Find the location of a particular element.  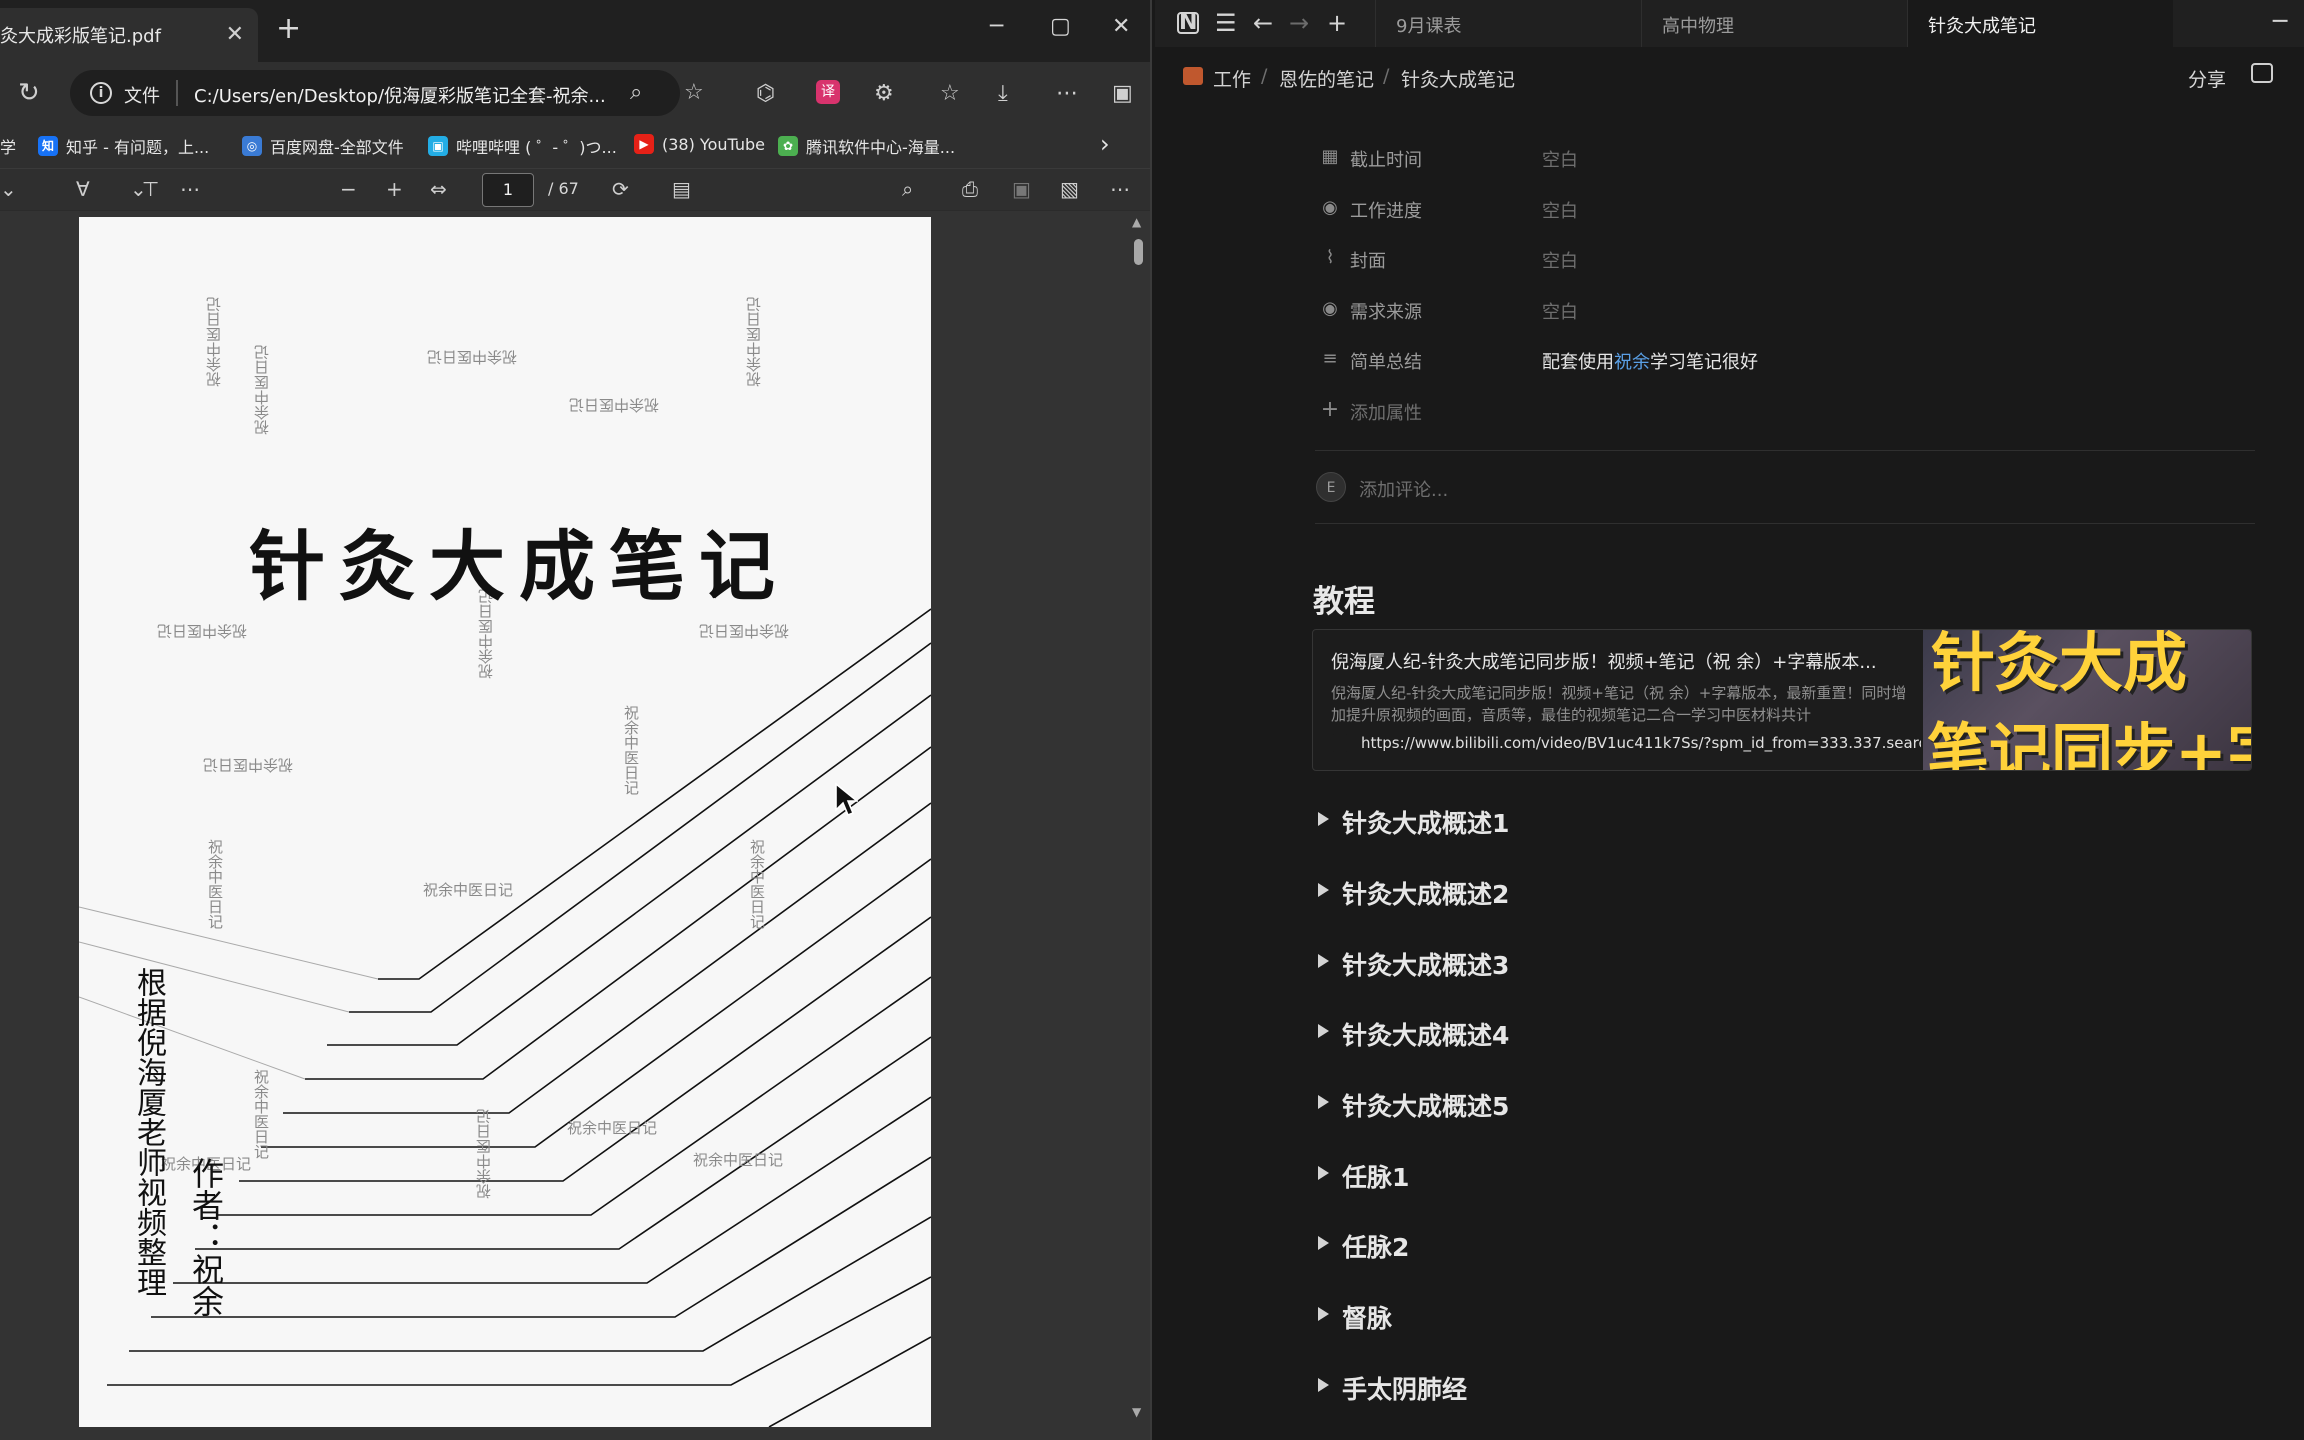

property-summary: ≡ 简单总结 配套使用祝余学习笔记很好 is located at coordinates (1720, 361).